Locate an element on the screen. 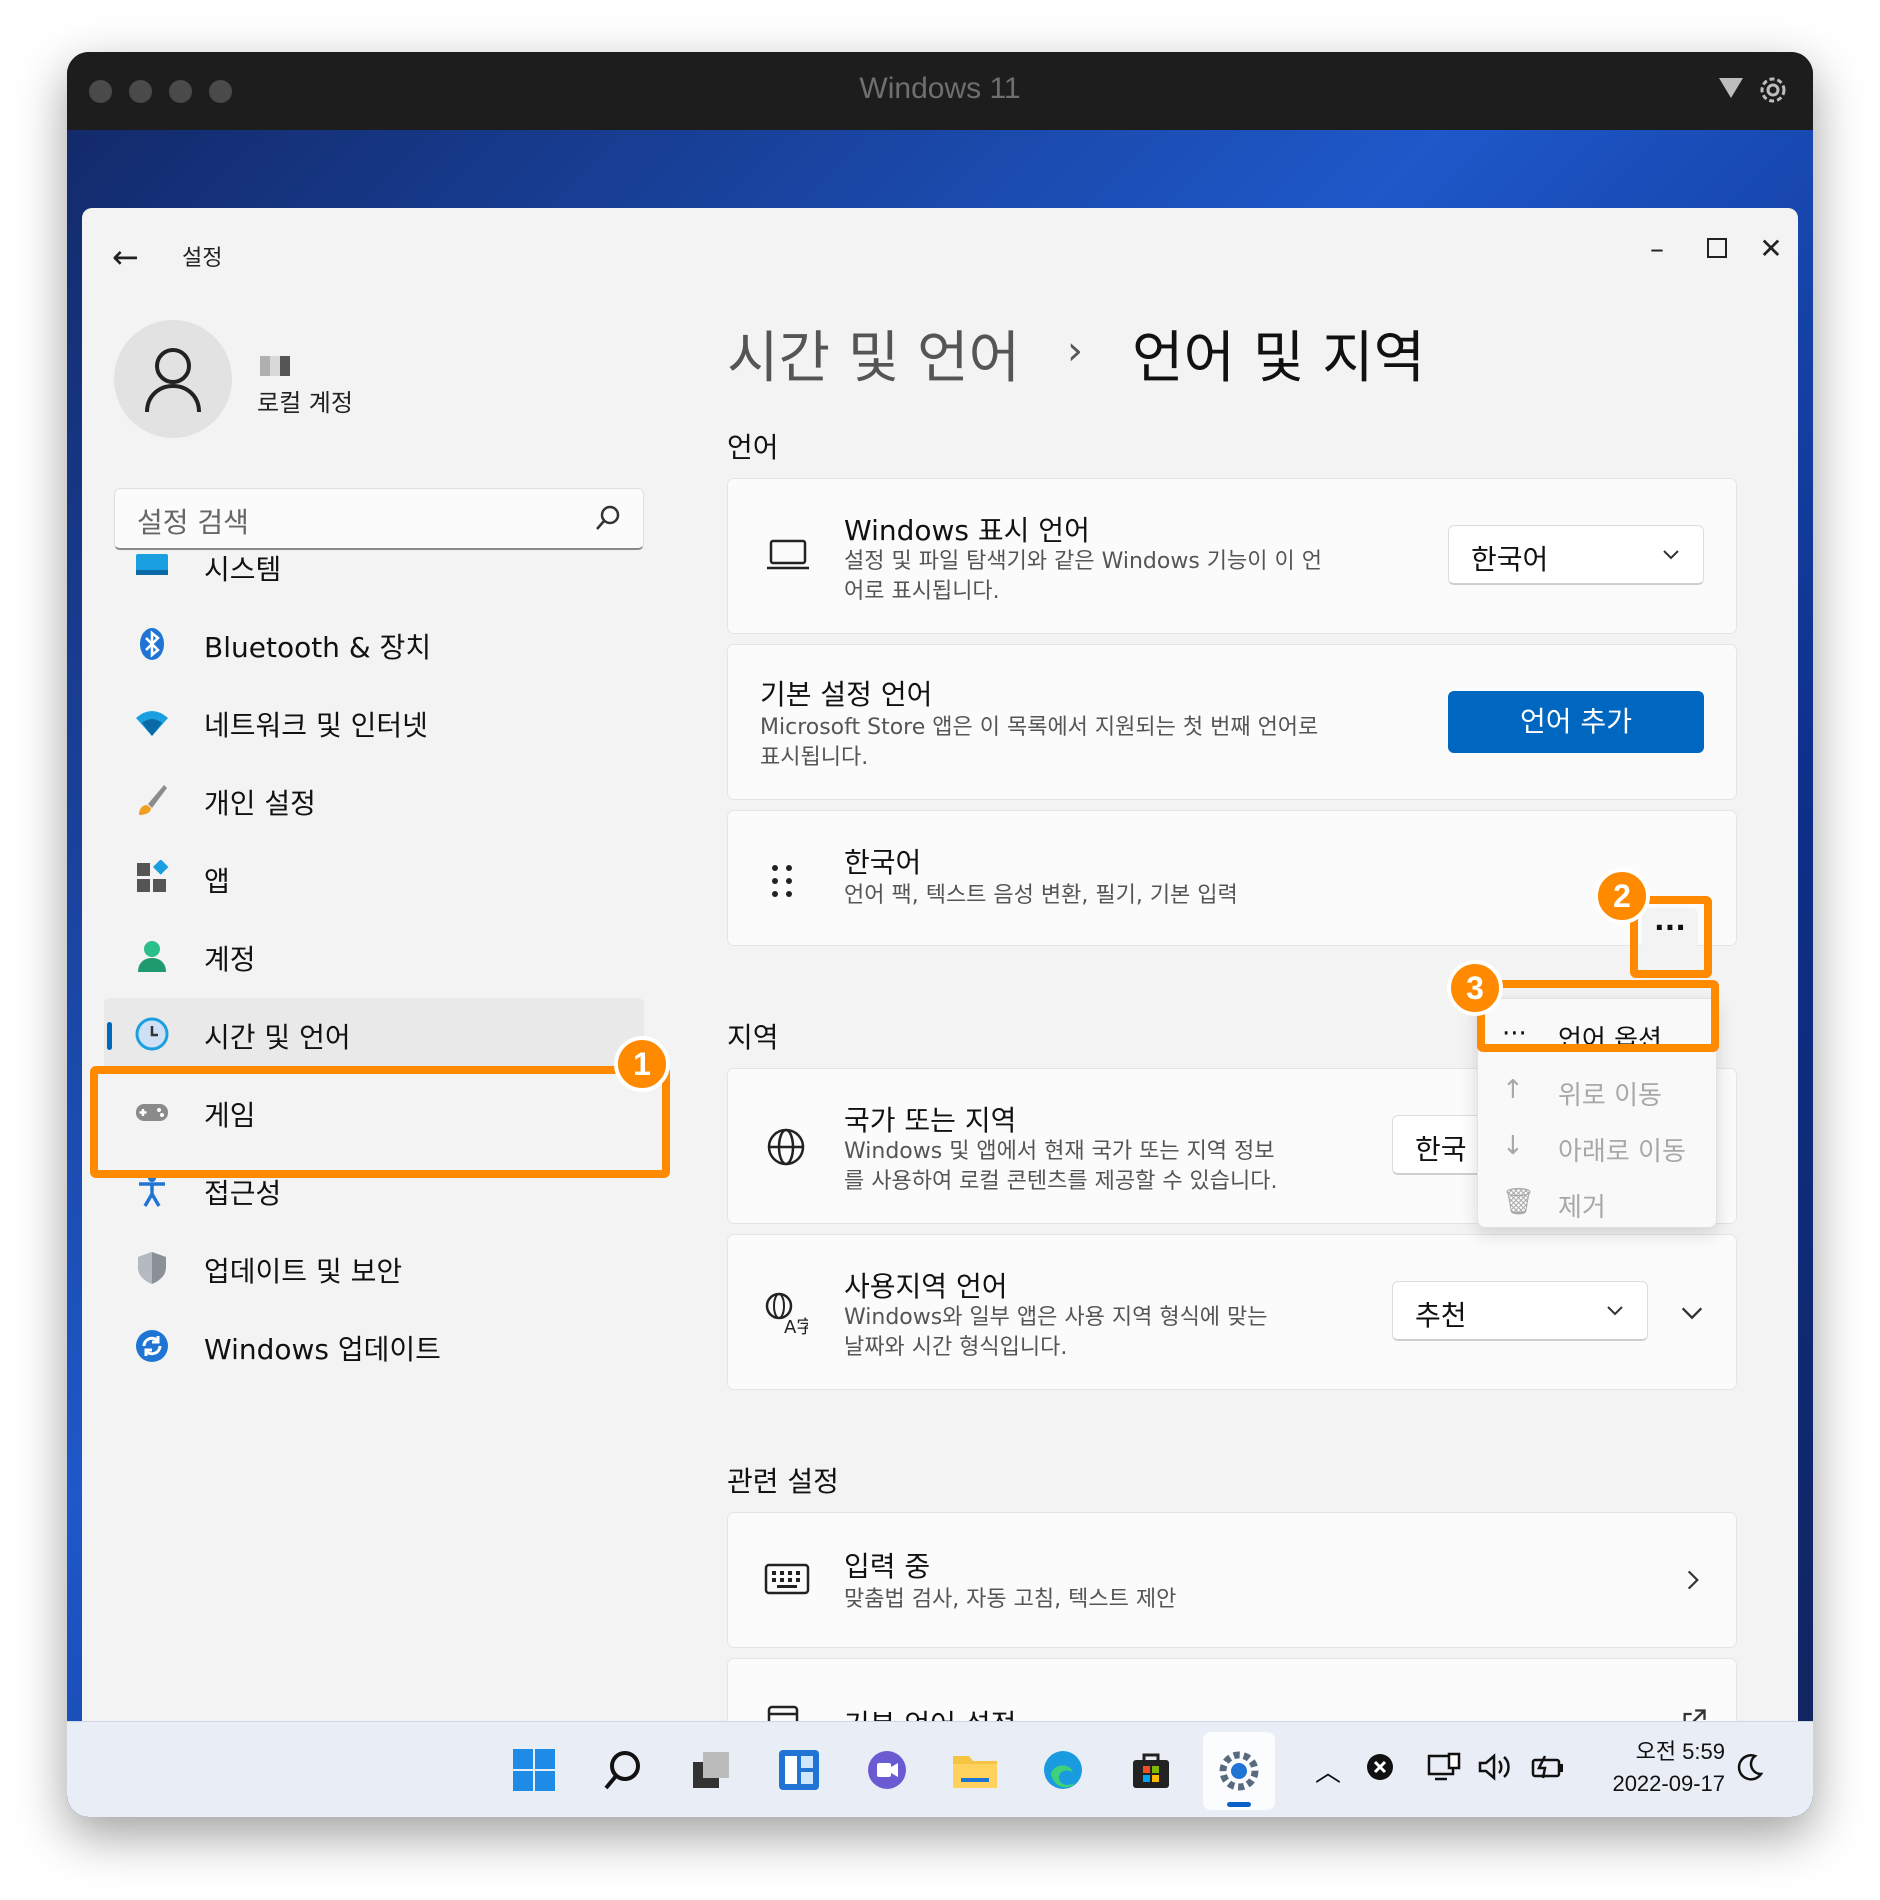  sidebar-item-1: Bluetooth & 장치 is located at coordinates (374, 644).